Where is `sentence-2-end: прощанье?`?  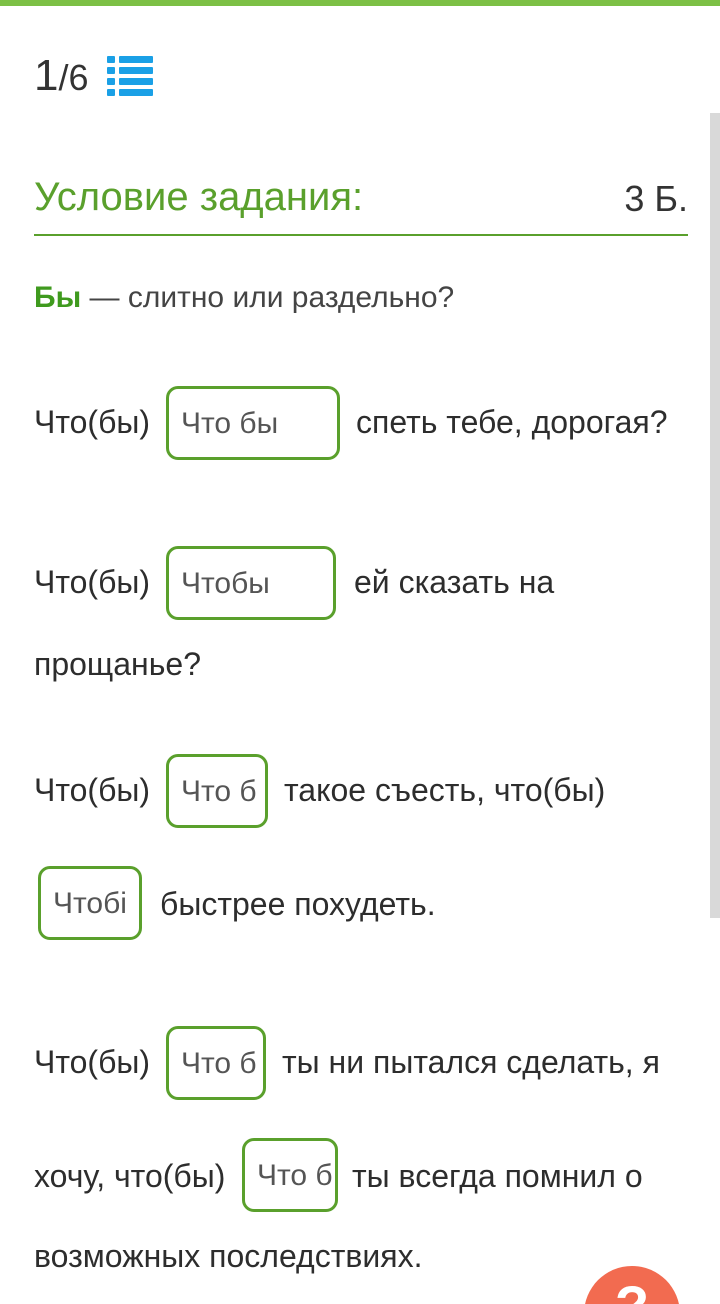 sentence-2-end: прощанье? is located at coordinates (117, 664).